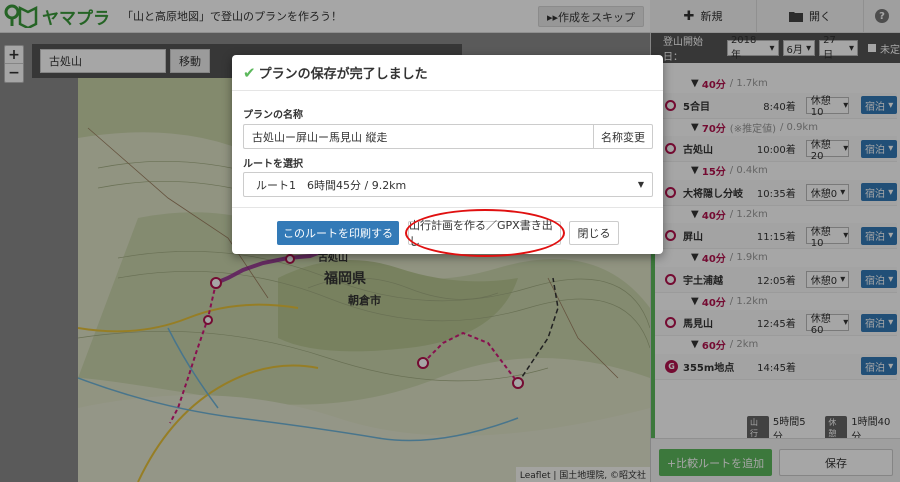 This screenshot has width=900, height=482. What do you see at coordinates (418, 136) in the screenshot?
I see `plan-name-input: 古処山ー屏山ー馬見山 縦走` at bounding box center [418, 136].